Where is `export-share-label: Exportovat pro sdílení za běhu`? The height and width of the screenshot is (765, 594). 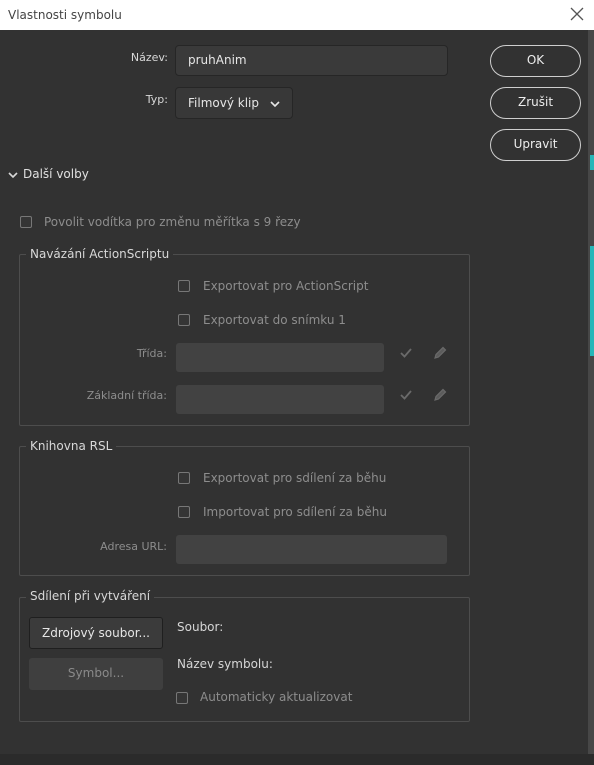
export-share-label: Exportovat pro sdílení za běhu is located at coordinates (295, 478).